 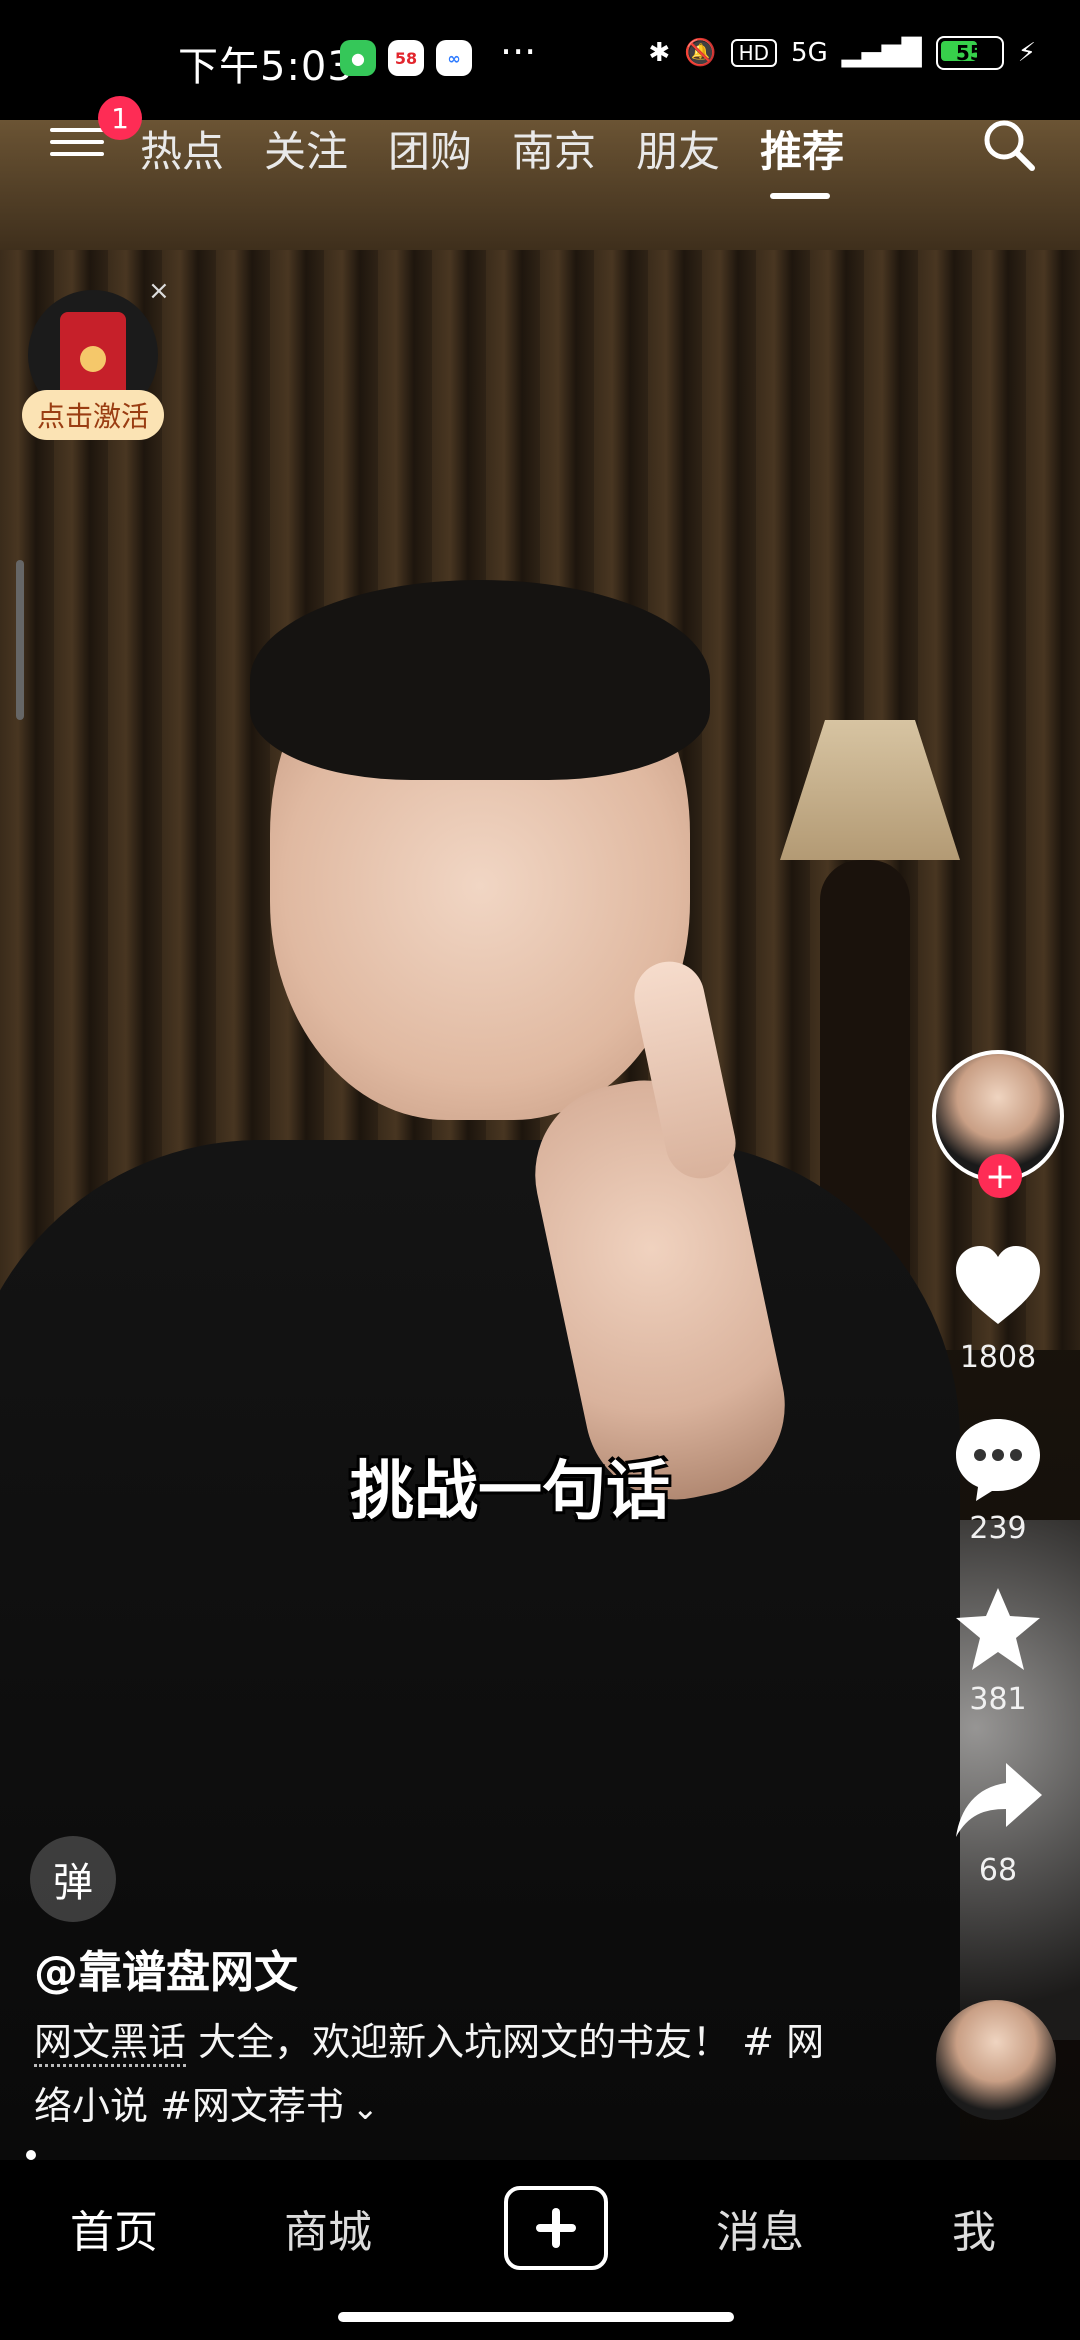 I want to click on notification-badge: 1, so click(x=120, y=118).